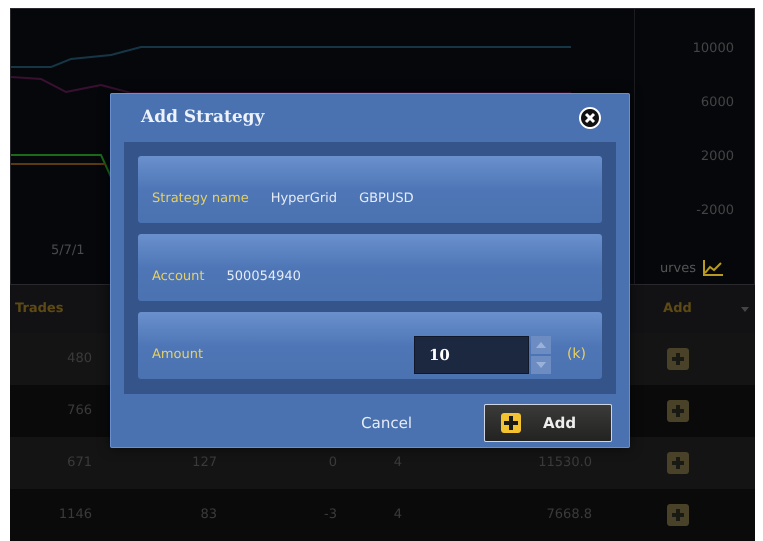 Image resolution: width=763 pixels, height=541 pixels. Describe the element at coordinates (471, 355) in the screenshot. I see `amount-input: 10` at that location.